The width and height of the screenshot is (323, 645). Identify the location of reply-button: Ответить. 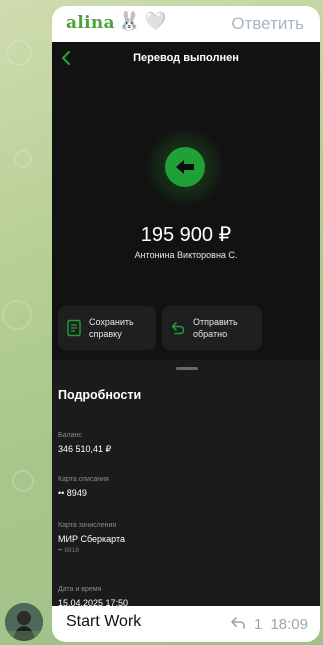
(267, 24).